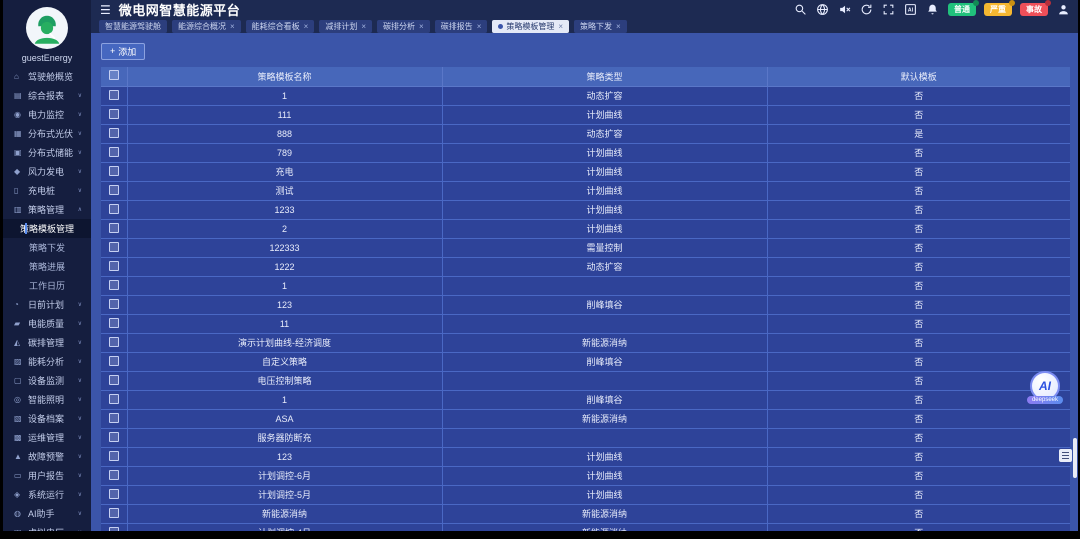 This screenshot has height=539, width=1080. What do you see at coordinates (346, 26) in the screenshot?
I see `tab-减排计划: 减排计划 ×` at bounding box center [346, 26].